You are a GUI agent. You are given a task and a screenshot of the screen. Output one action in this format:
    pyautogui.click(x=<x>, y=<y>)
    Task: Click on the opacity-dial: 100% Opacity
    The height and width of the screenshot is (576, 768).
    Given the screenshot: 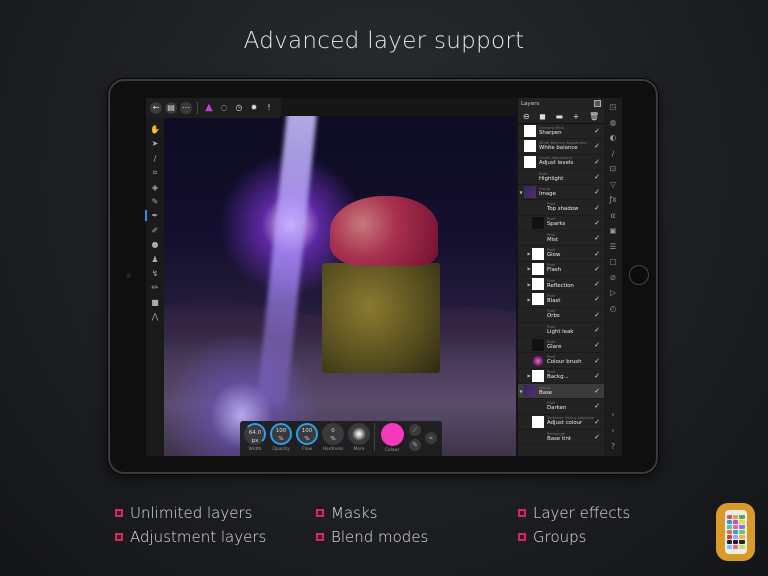 What is the action you would take?
    pyautogui.click(x=281, y=437)
    